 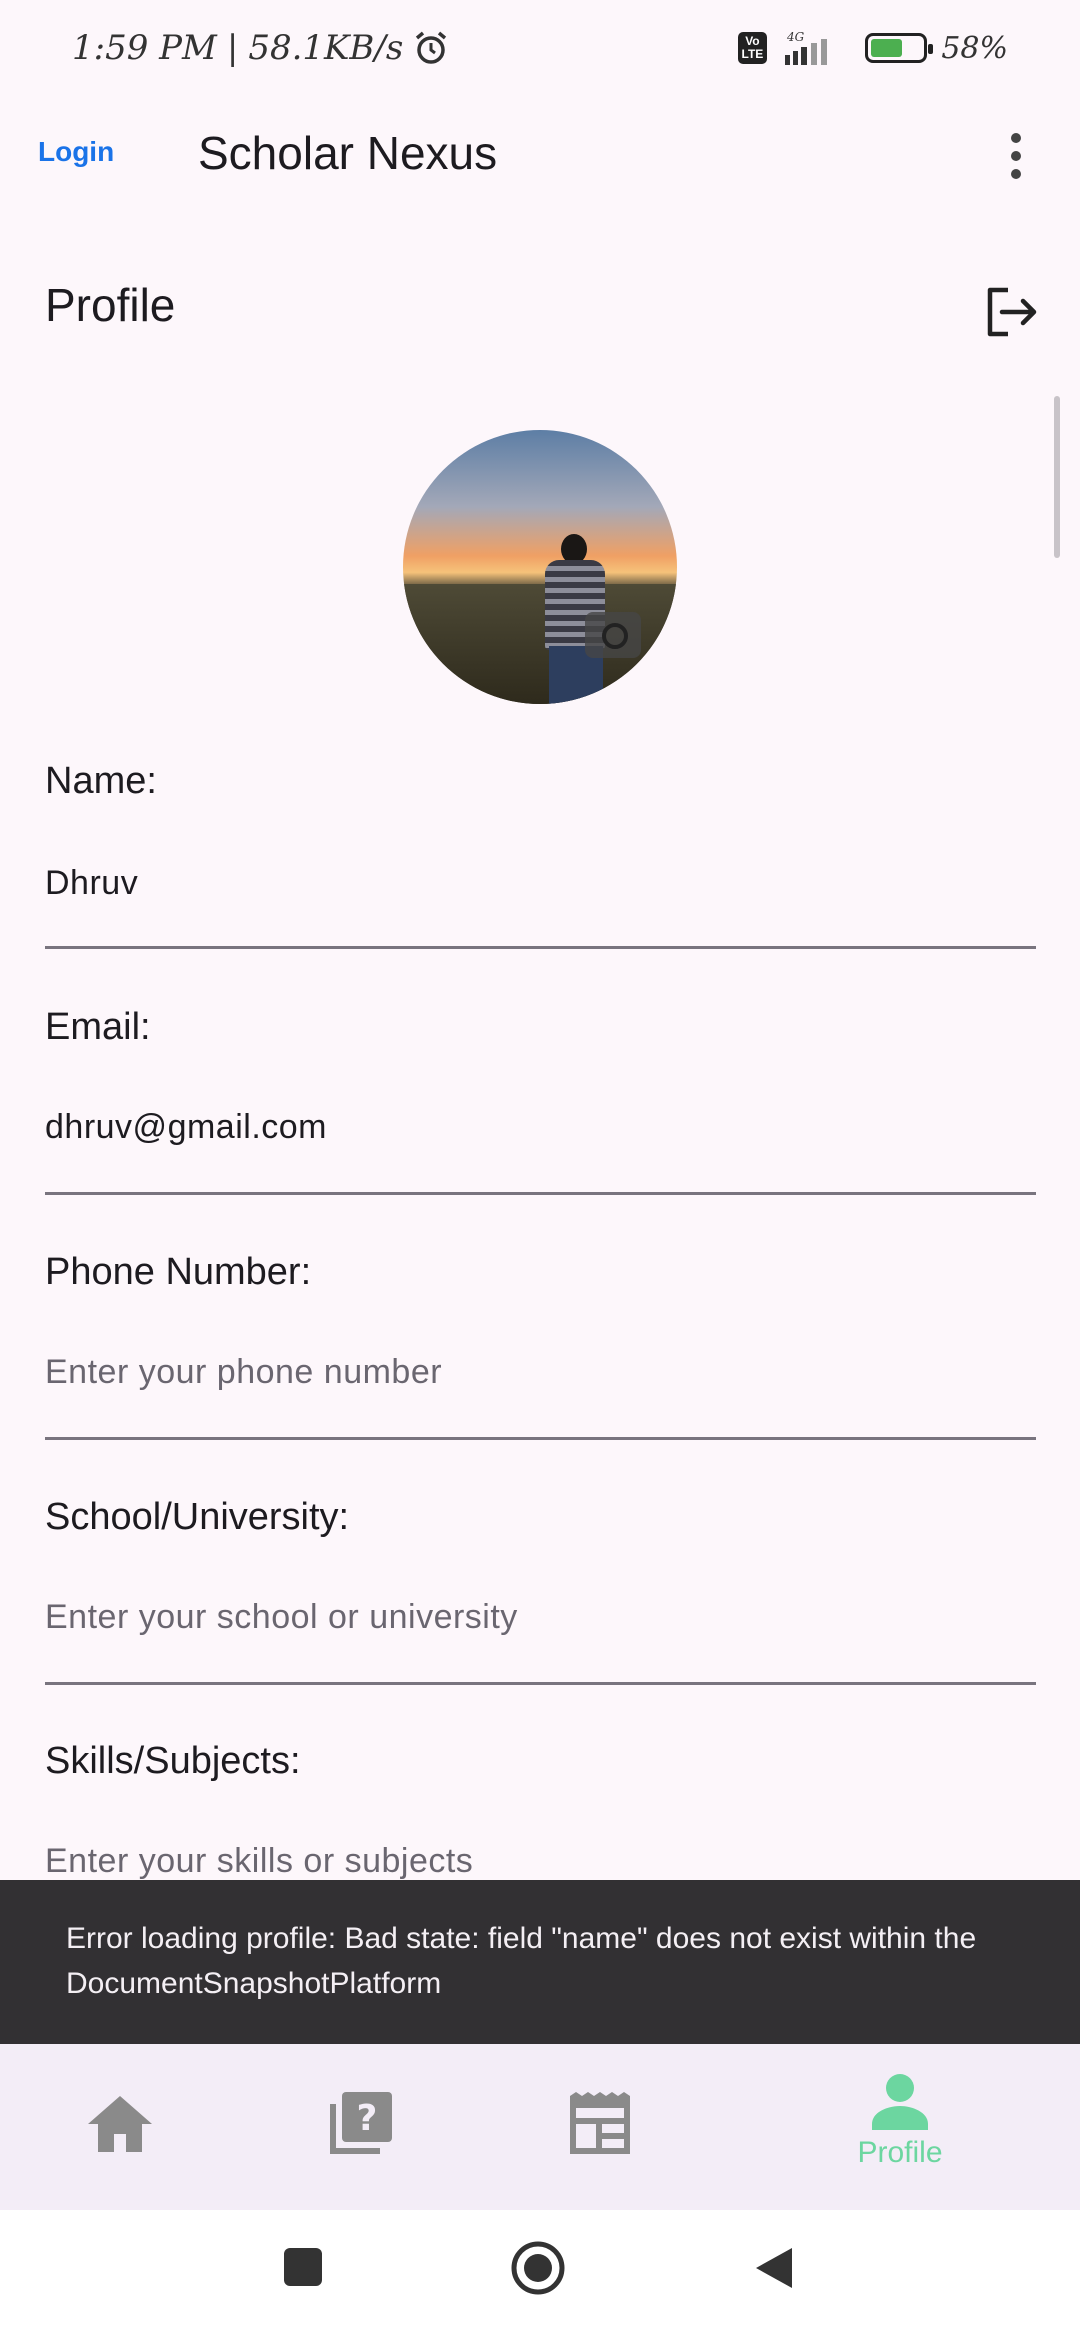 What do you see at coordinates (178, 1272) in the screenshot?
I see `phone-label: Phone Number:` at bounding box center [178, 1272].